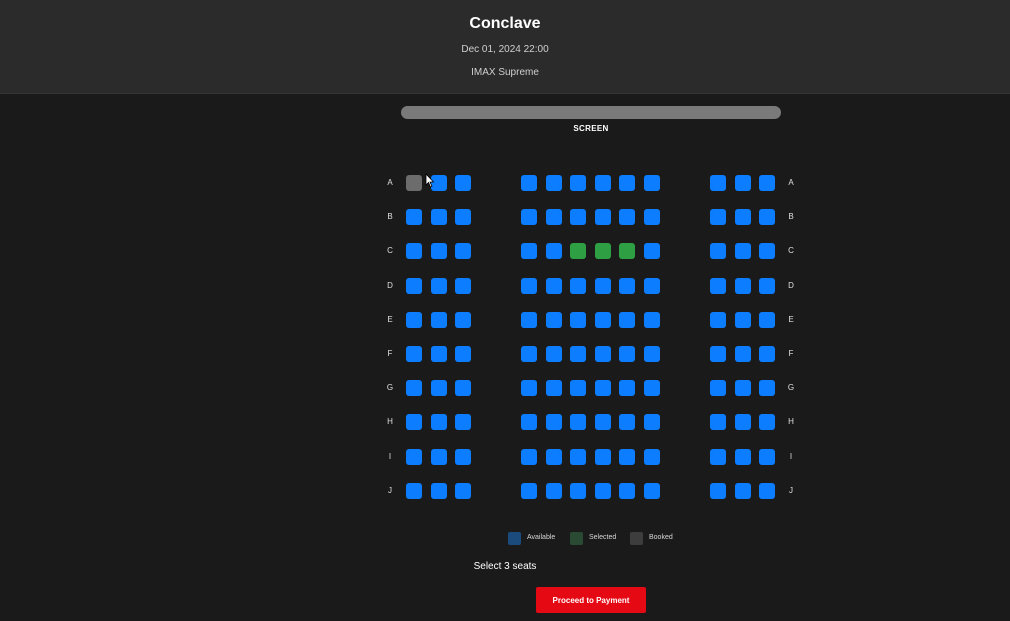 This screenshot has width=1010, height=621. I want to click on seat-c6, so click(578, 251).